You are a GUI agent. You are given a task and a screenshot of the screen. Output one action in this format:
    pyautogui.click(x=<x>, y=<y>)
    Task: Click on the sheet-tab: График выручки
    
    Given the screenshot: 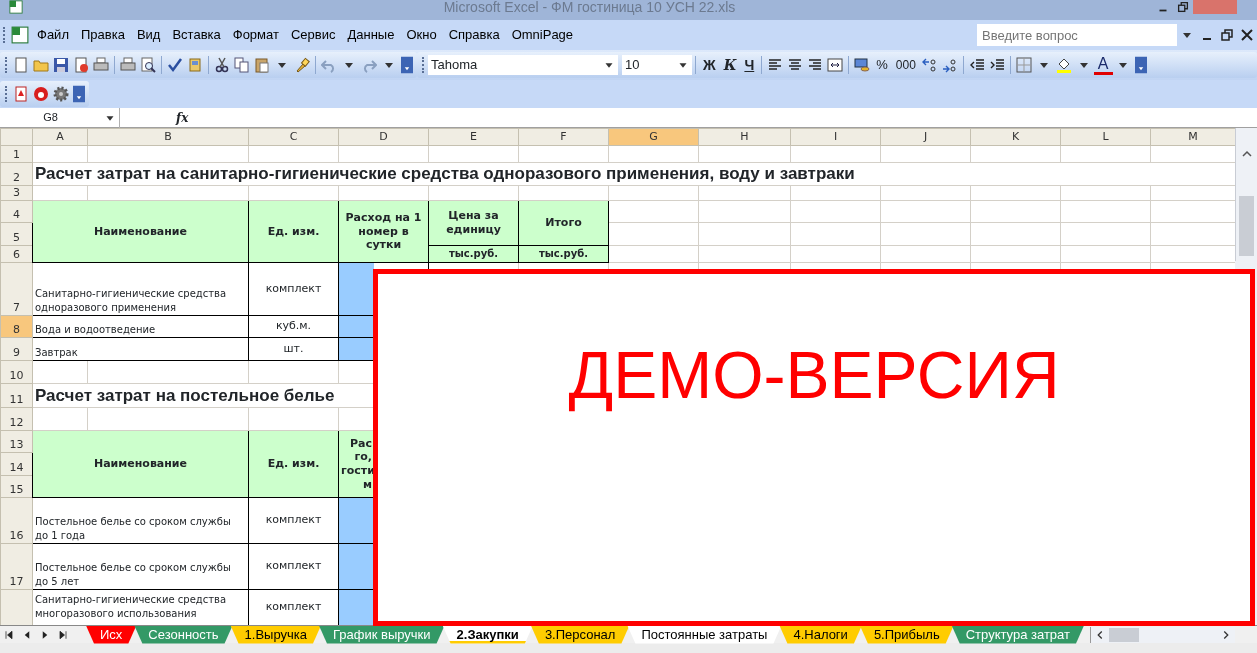 What is the action you would take?
    pyautogui.click(x=381, y=634)
    